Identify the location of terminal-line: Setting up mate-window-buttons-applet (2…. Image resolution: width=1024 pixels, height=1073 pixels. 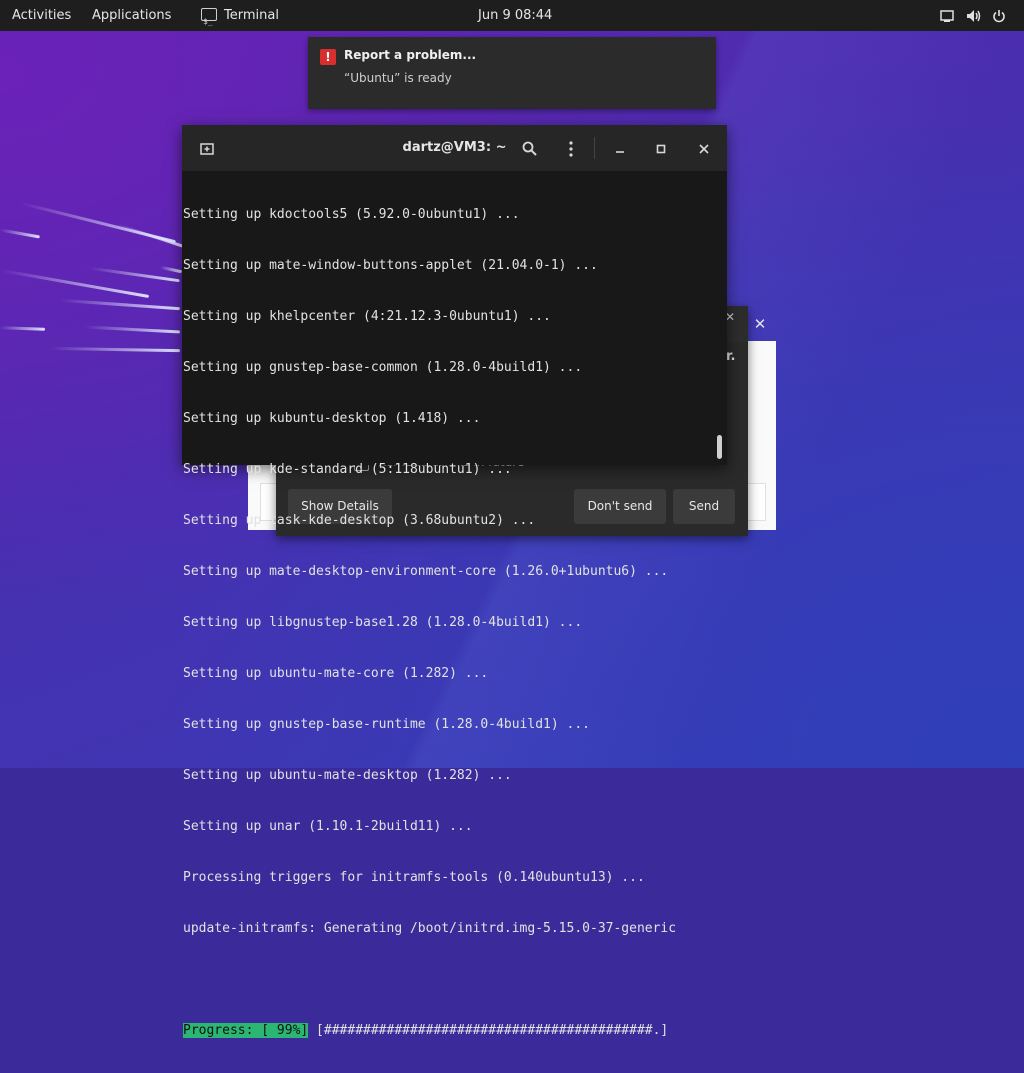
(390, 265).